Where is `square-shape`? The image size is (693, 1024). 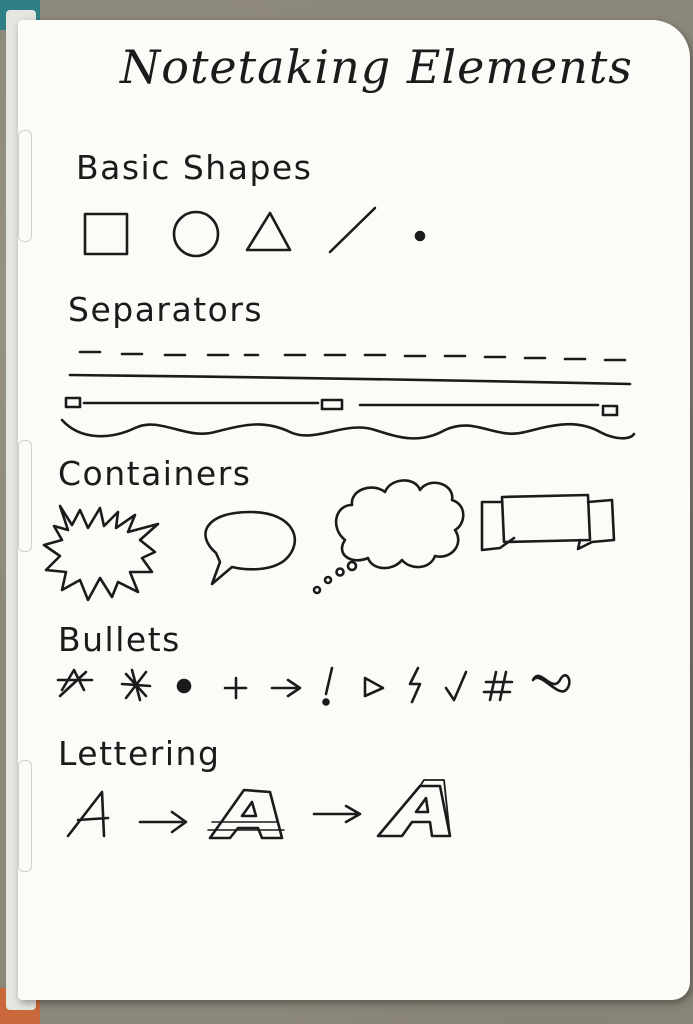
square-shape is located at coordinates (106, 234).